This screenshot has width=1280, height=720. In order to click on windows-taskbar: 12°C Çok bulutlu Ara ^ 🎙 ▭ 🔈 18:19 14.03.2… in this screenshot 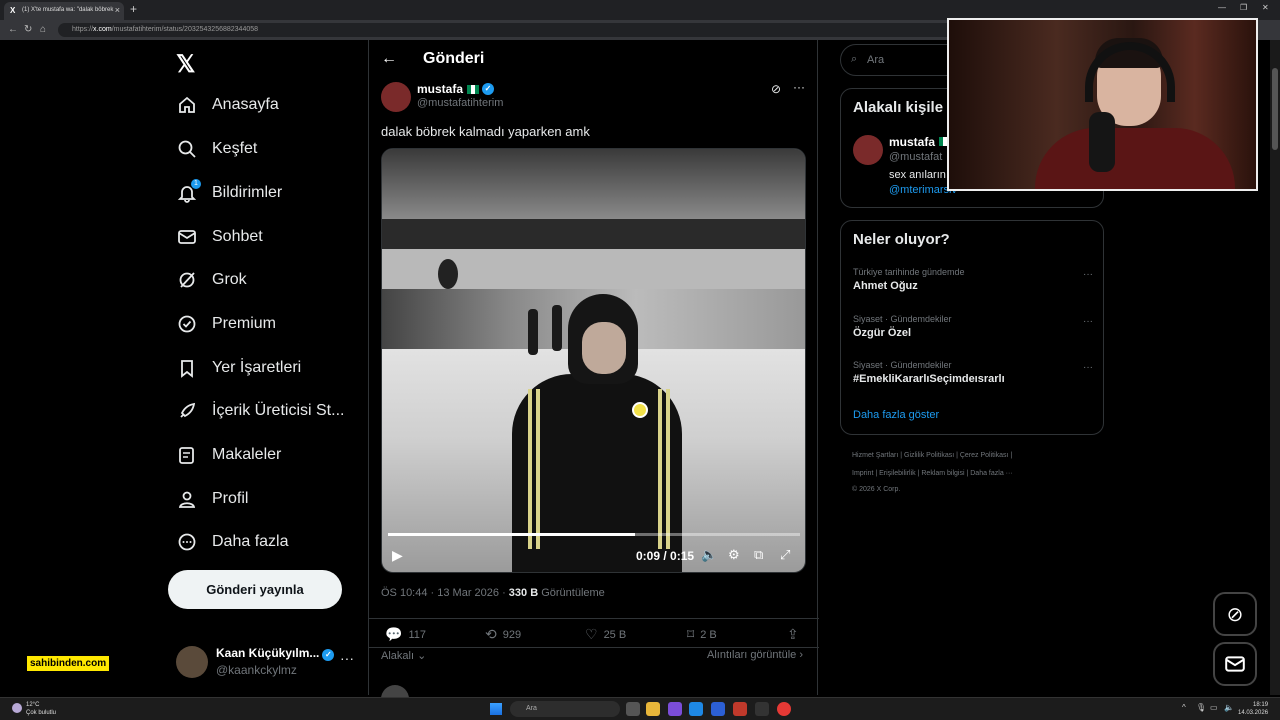, I will do `click(640, 708)`.